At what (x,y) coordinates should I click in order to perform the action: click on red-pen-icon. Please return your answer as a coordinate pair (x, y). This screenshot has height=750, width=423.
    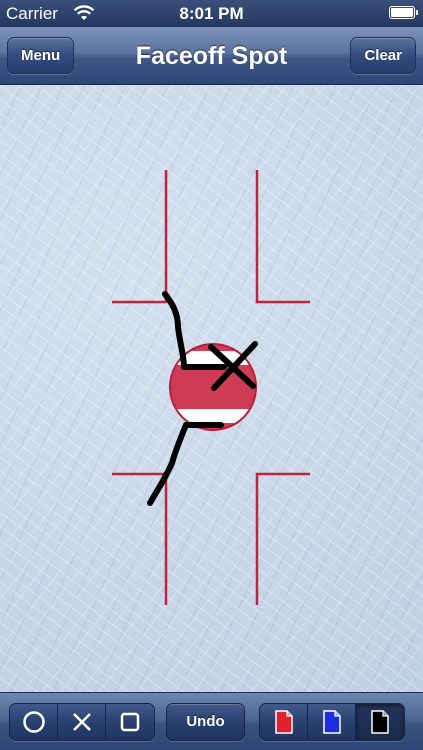
    Looking at the image, I should click on (283, 722).